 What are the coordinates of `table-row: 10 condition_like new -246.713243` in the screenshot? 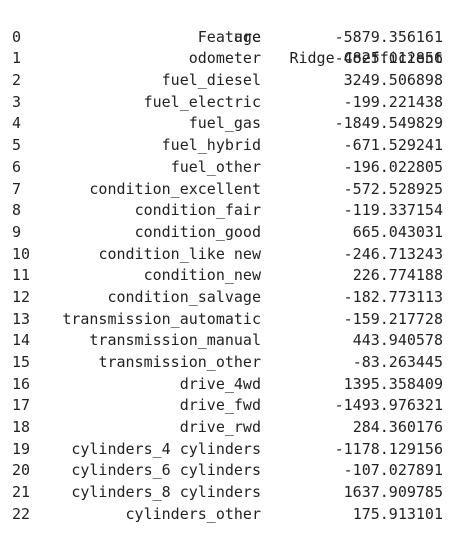 It's located at (226, 255).